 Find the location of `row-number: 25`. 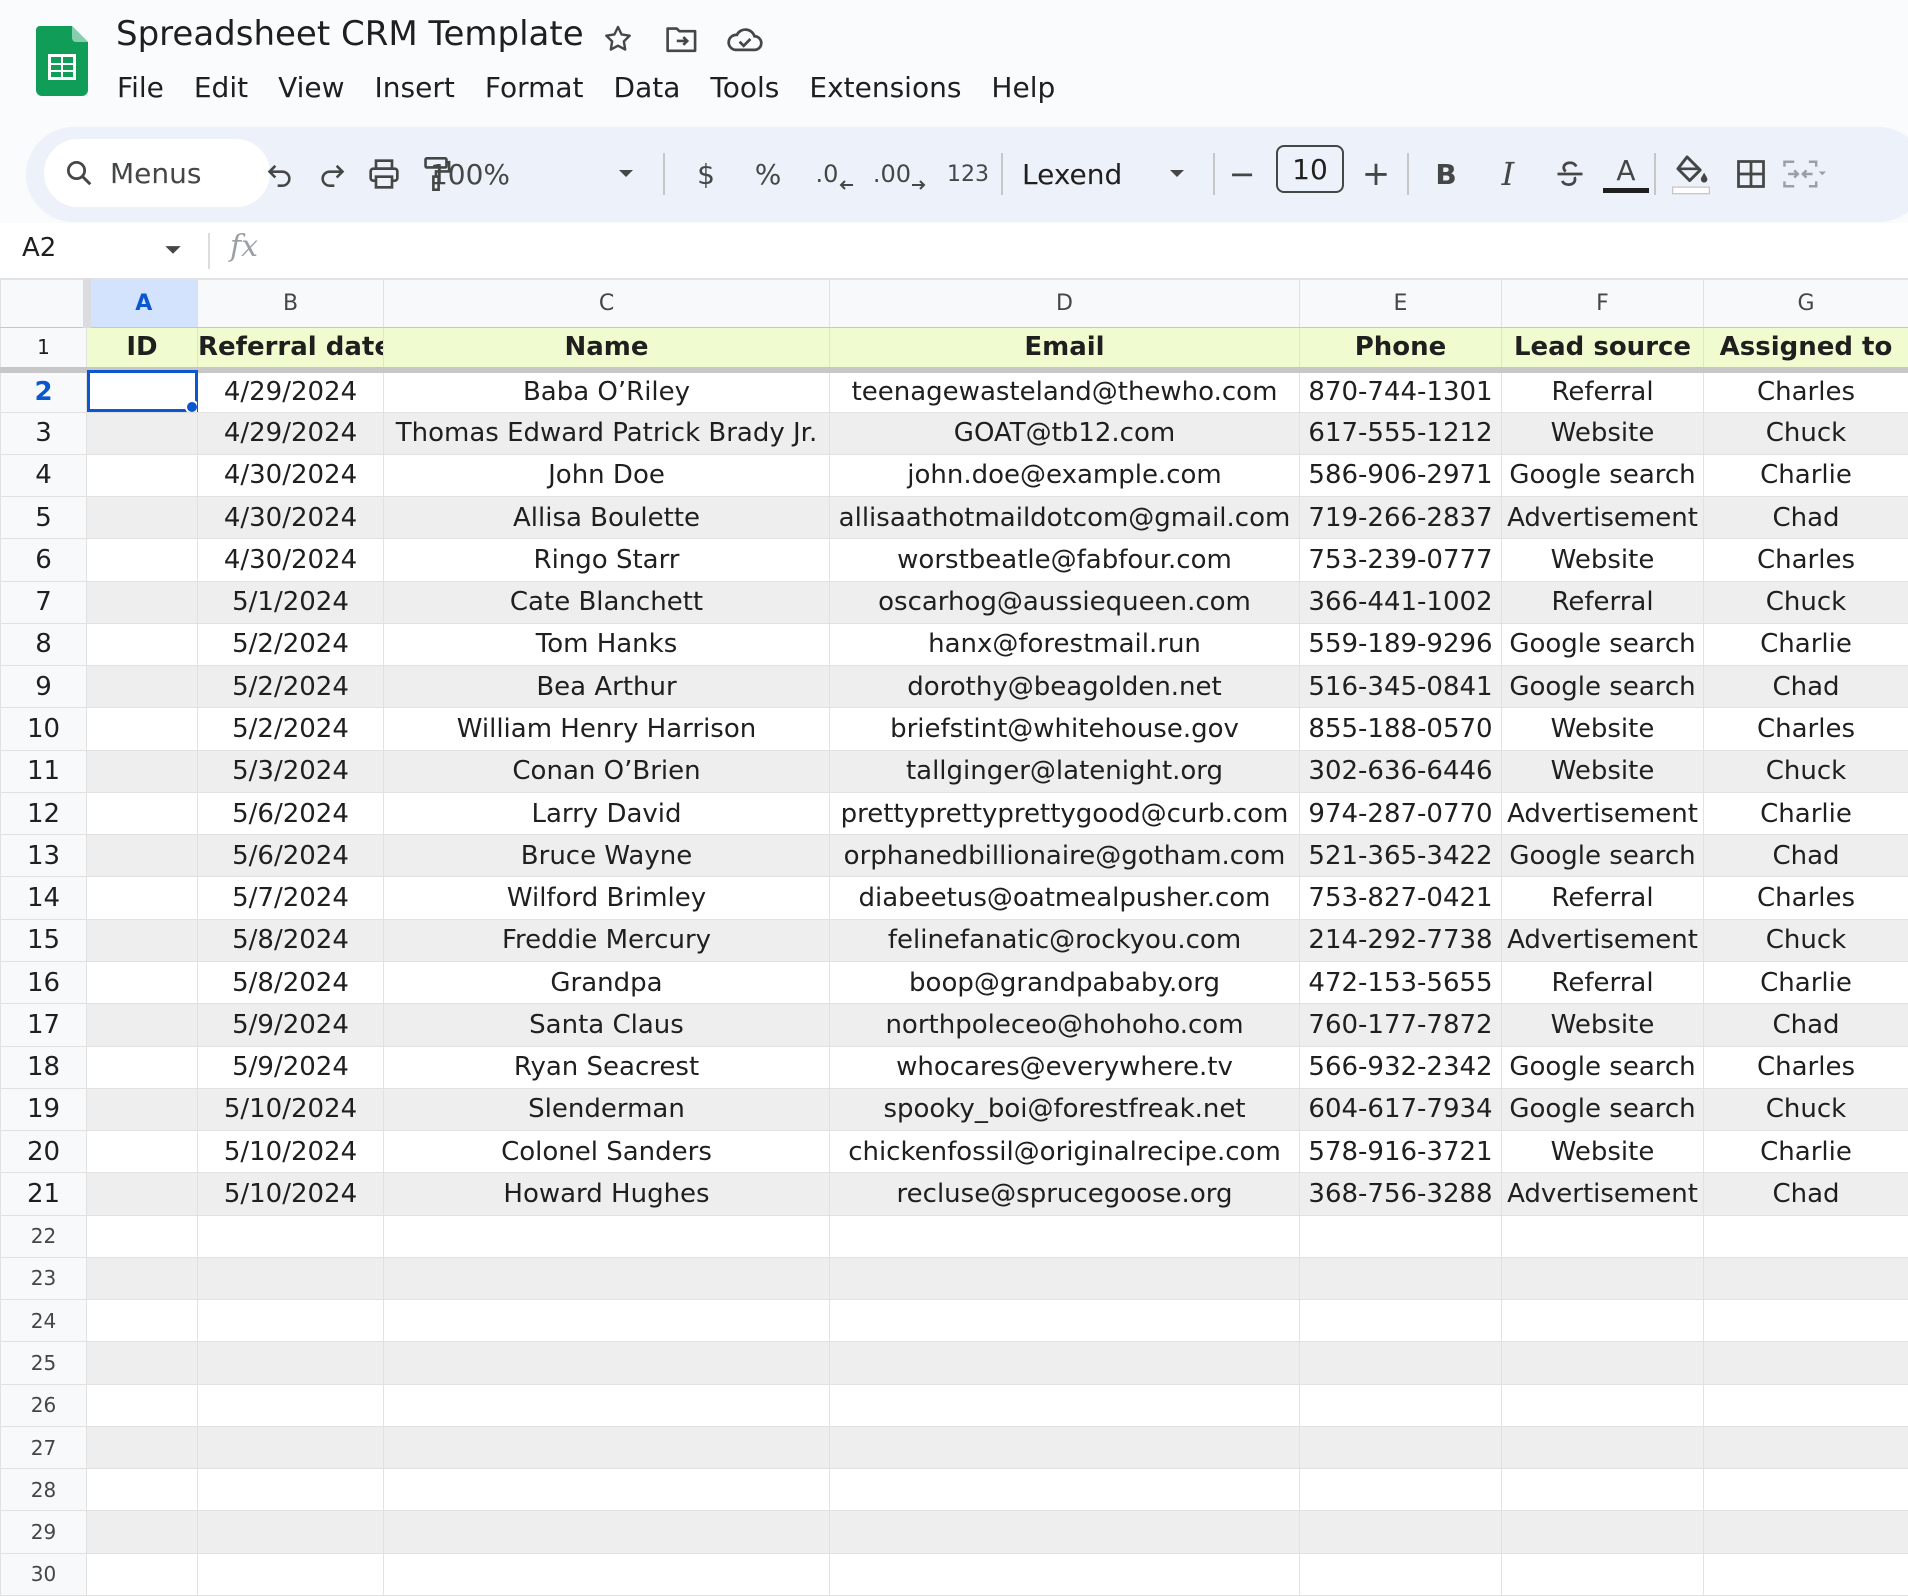

row-number: 25 is located at coordinates (43, 1363).